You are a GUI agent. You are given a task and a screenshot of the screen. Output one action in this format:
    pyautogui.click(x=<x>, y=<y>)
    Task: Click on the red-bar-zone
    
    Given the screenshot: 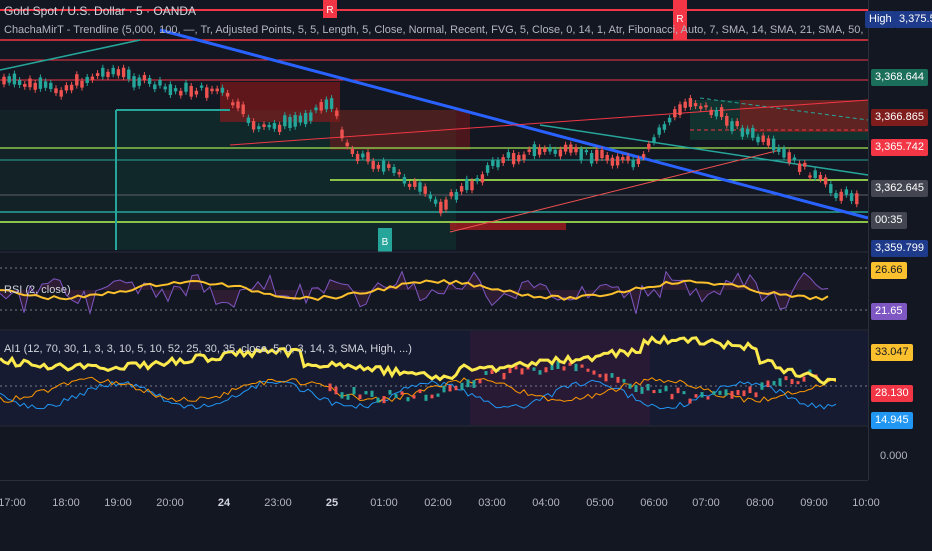 What is the action you would take?
    pyautogui.click(x=508, y=226)
    